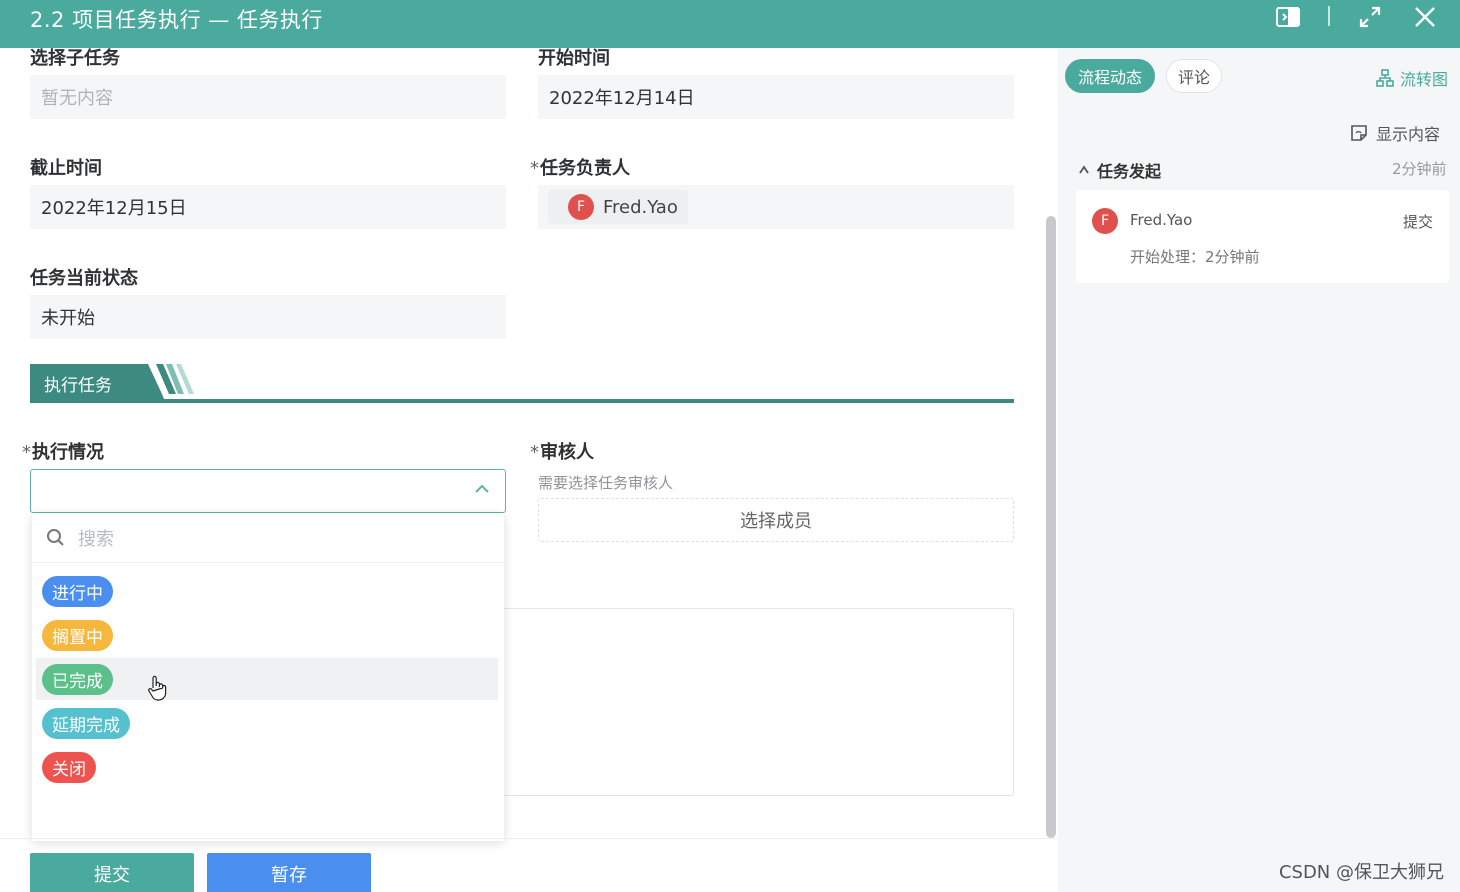 This screenshot has height=892, width=1460. I want to click on status-tag: 已完成, so click(77, 679).